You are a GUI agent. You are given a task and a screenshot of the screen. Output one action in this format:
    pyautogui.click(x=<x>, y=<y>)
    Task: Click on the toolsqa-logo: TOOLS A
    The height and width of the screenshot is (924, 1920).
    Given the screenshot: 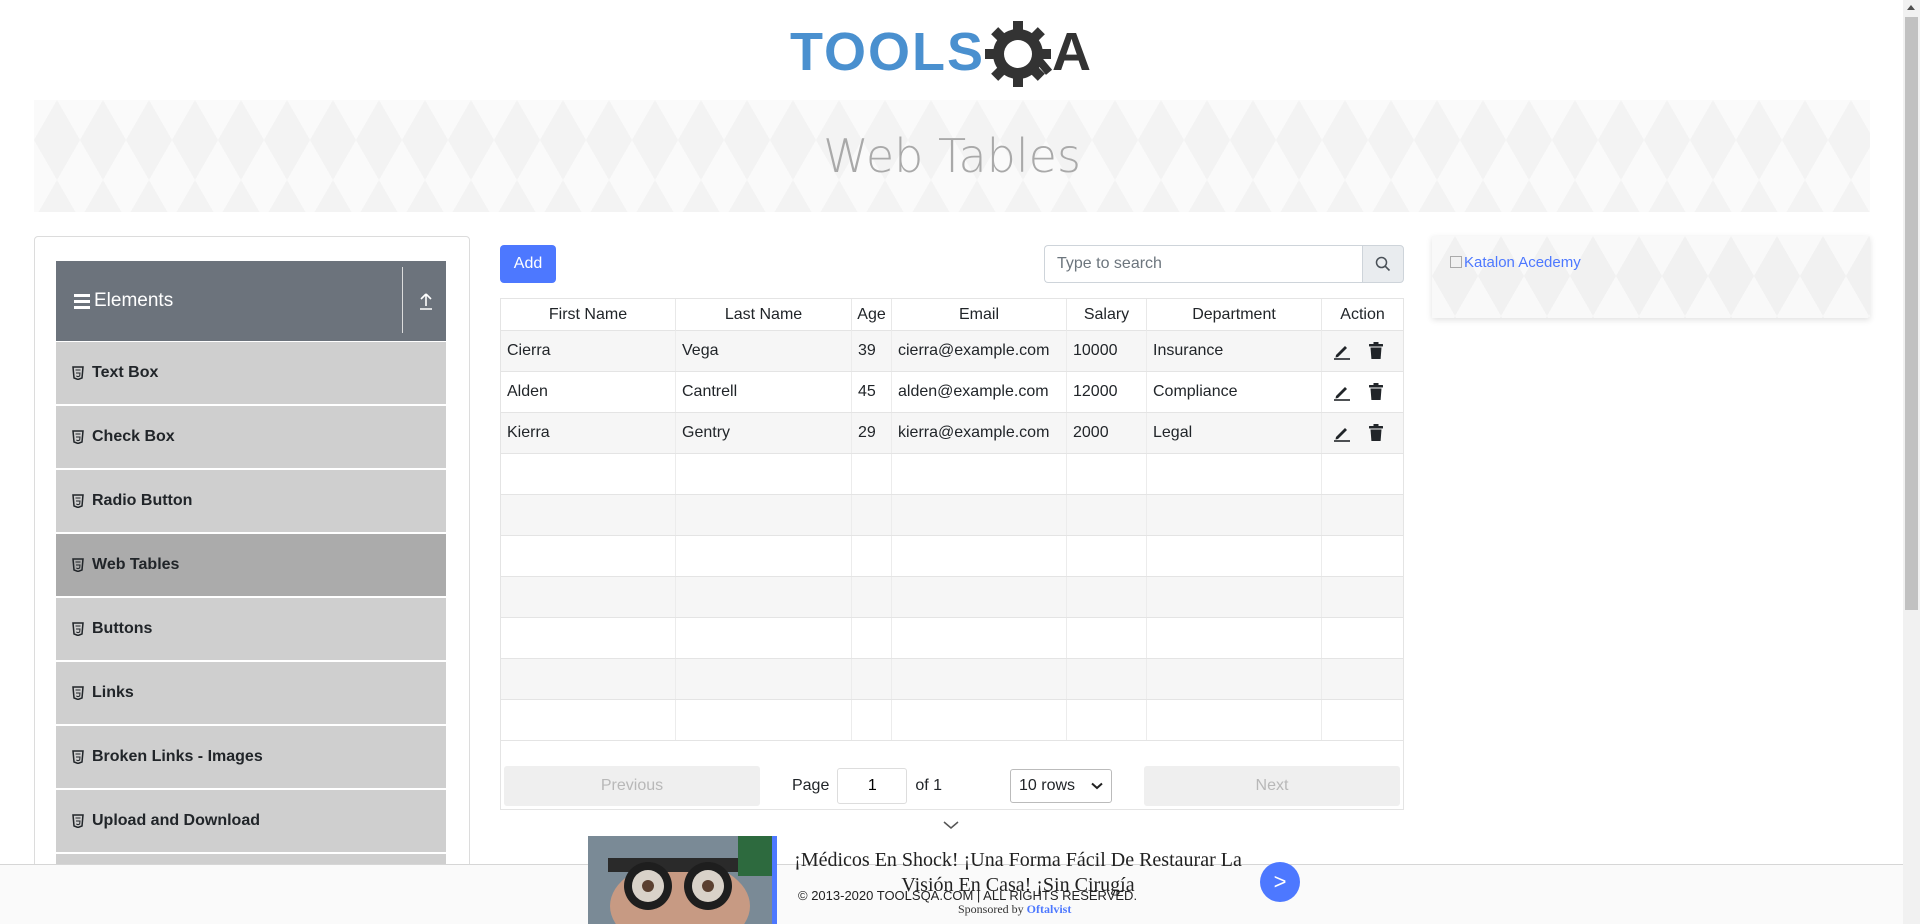 What is the action you would take?
    pyautogui.click(x=955, y=52)
    